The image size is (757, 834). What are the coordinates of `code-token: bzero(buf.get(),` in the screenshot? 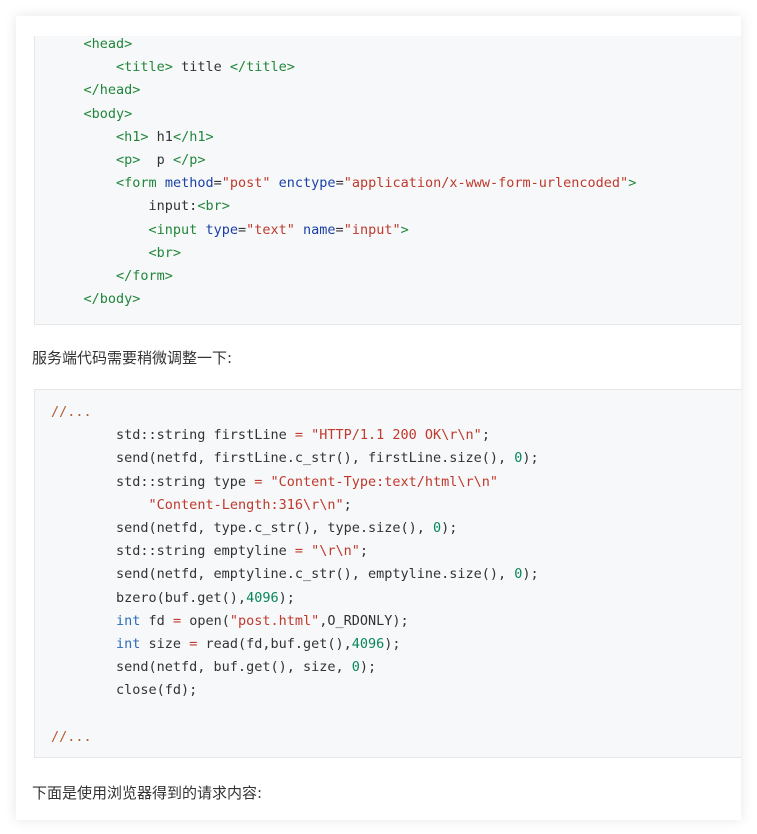 It's located at (149, 597).